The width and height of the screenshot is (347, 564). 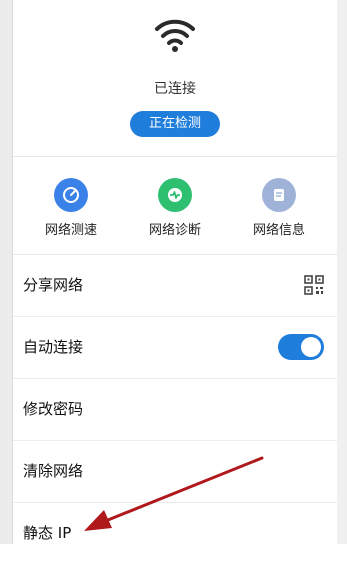 What do you see at coordinates (174, 493) in the screenshot?
I see `annotation-arrow-icon` at bounding box center [174, 493].